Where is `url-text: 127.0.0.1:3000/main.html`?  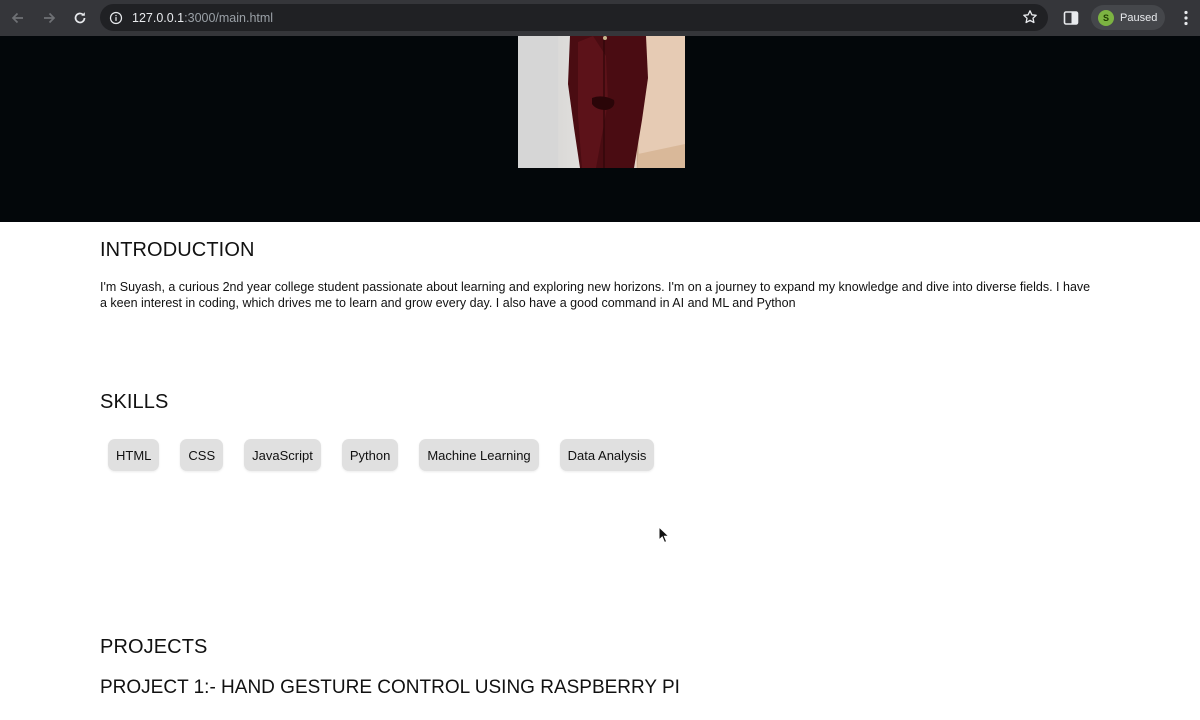 url-text: 127.0.0.1:3000/main.html is located at coordinates (202, 18).